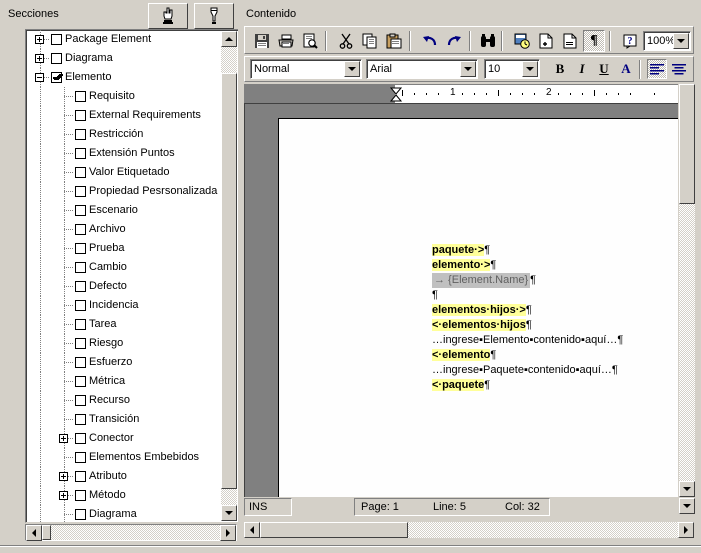  Describe the element at coordinates (570, 41) in the screenshot. I see `insert-page2-button` at that location.